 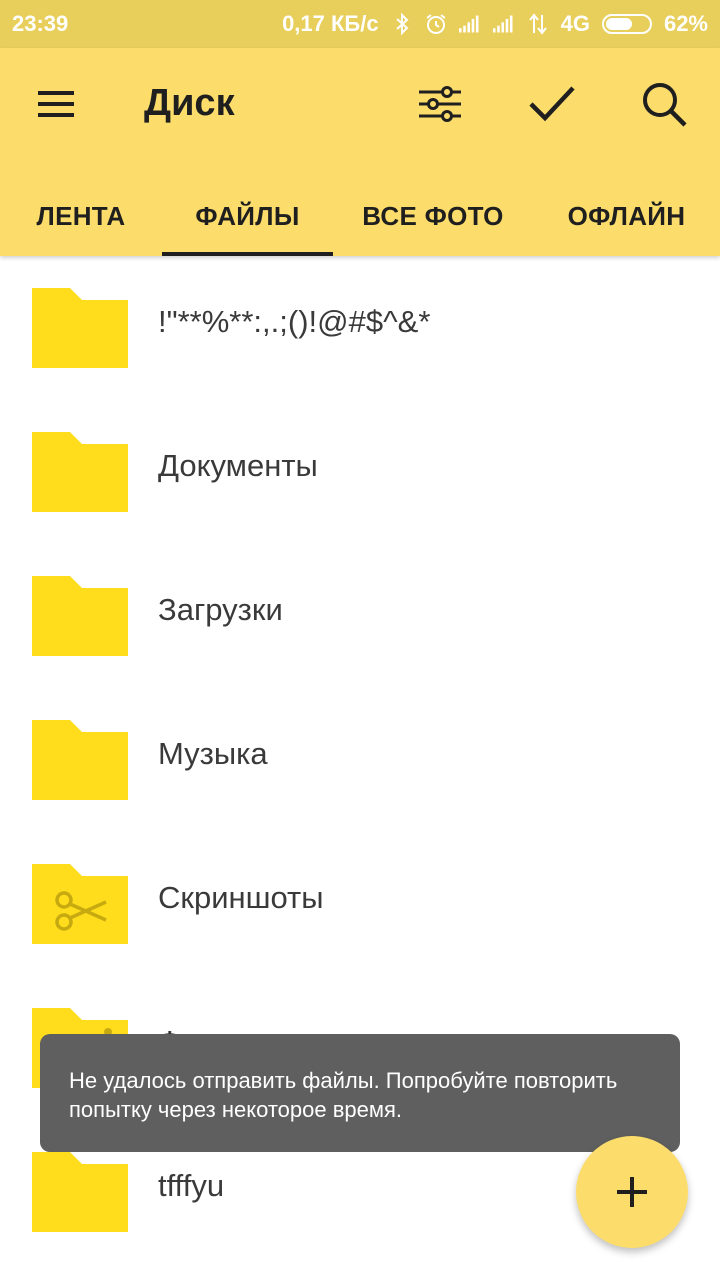 I want to click on battery-fill, so click(x=618, y=24).